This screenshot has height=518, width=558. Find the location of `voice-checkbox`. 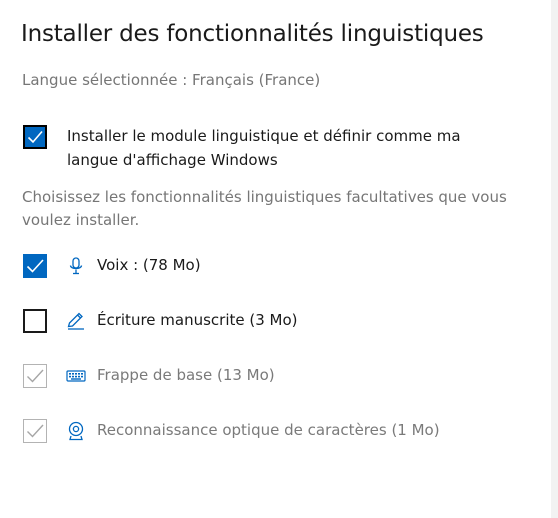

voice-checkbox is located at coordinates (35, 266).